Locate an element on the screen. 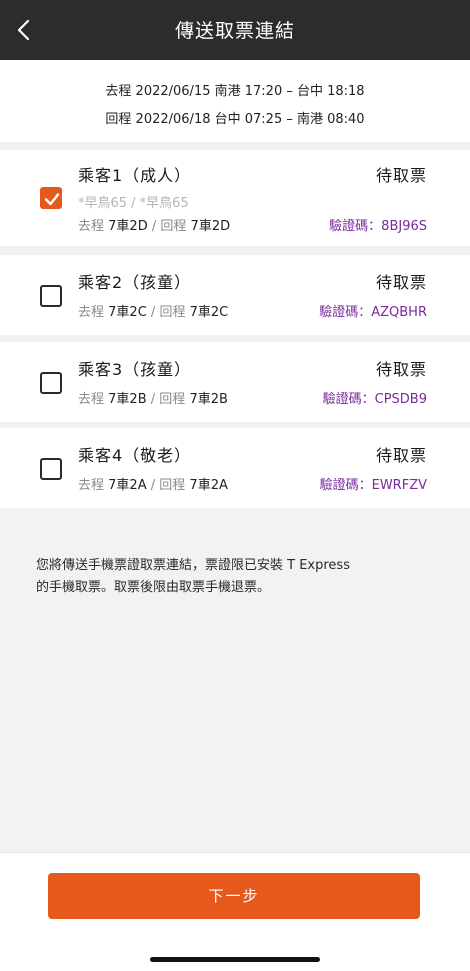 This screenshot has height=971, width=470. passenger-name: 乘客2（孩童） is located at coordinates (135, 282).